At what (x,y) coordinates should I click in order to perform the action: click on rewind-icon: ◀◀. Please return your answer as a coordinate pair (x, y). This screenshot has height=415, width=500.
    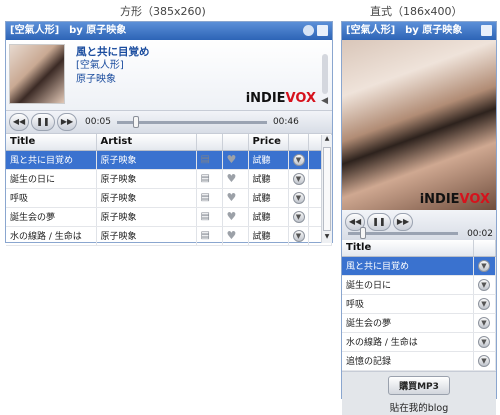
    Looking at the image, I should click on (19, 122).